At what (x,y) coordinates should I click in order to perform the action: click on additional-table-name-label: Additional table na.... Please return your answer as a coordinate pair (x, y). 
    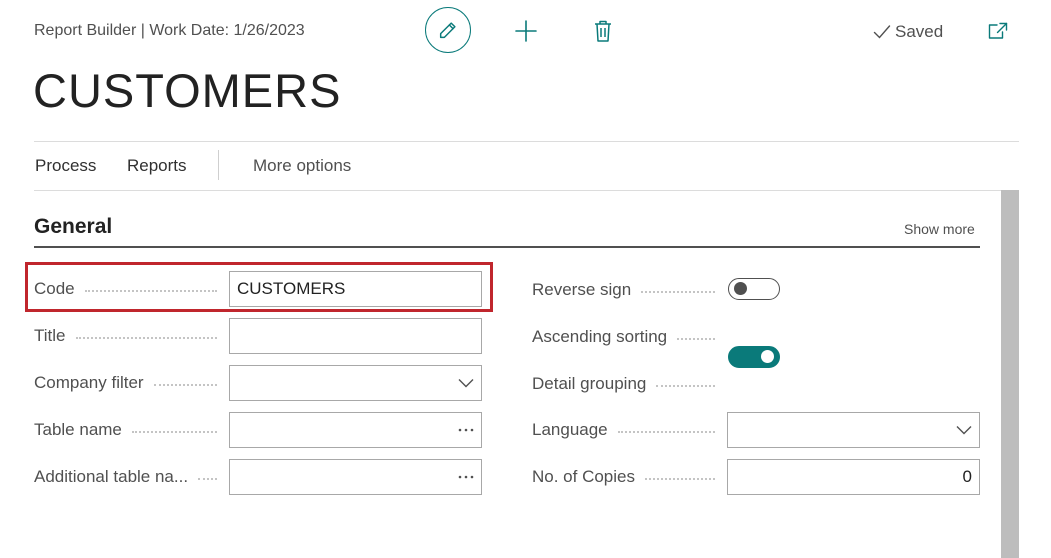
    Looking at the image, I should click on (131, 477).